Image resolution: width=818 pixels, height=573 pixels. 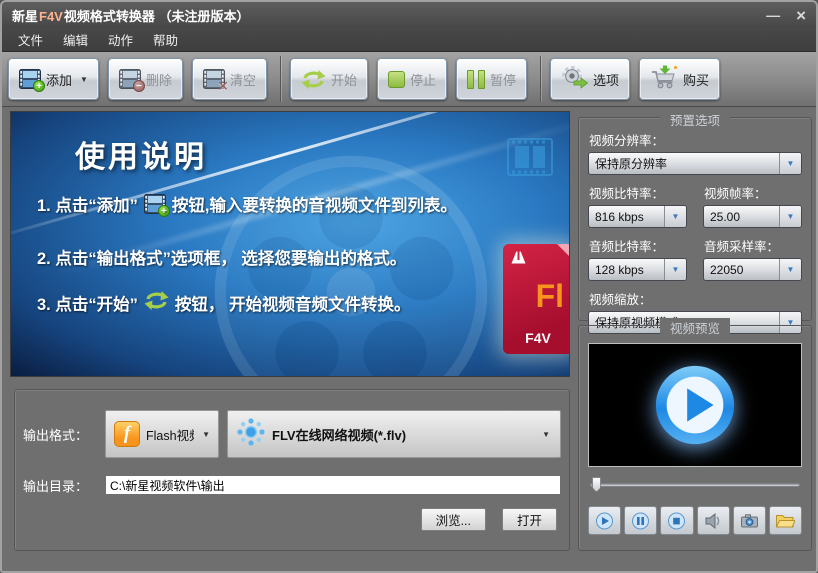 I want to click on f4v-format-text: F4V, so click(x=538, y=338).